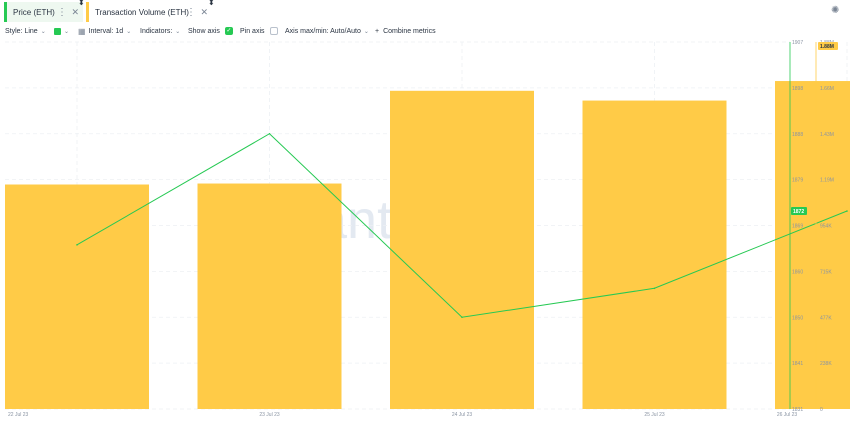 Image resolution: width=850 pixels, height=423 pixels. Describe the element at coordinates (787, 415) in the screenshot. I see `x-tick-label: 26 Jul 23` at that location.